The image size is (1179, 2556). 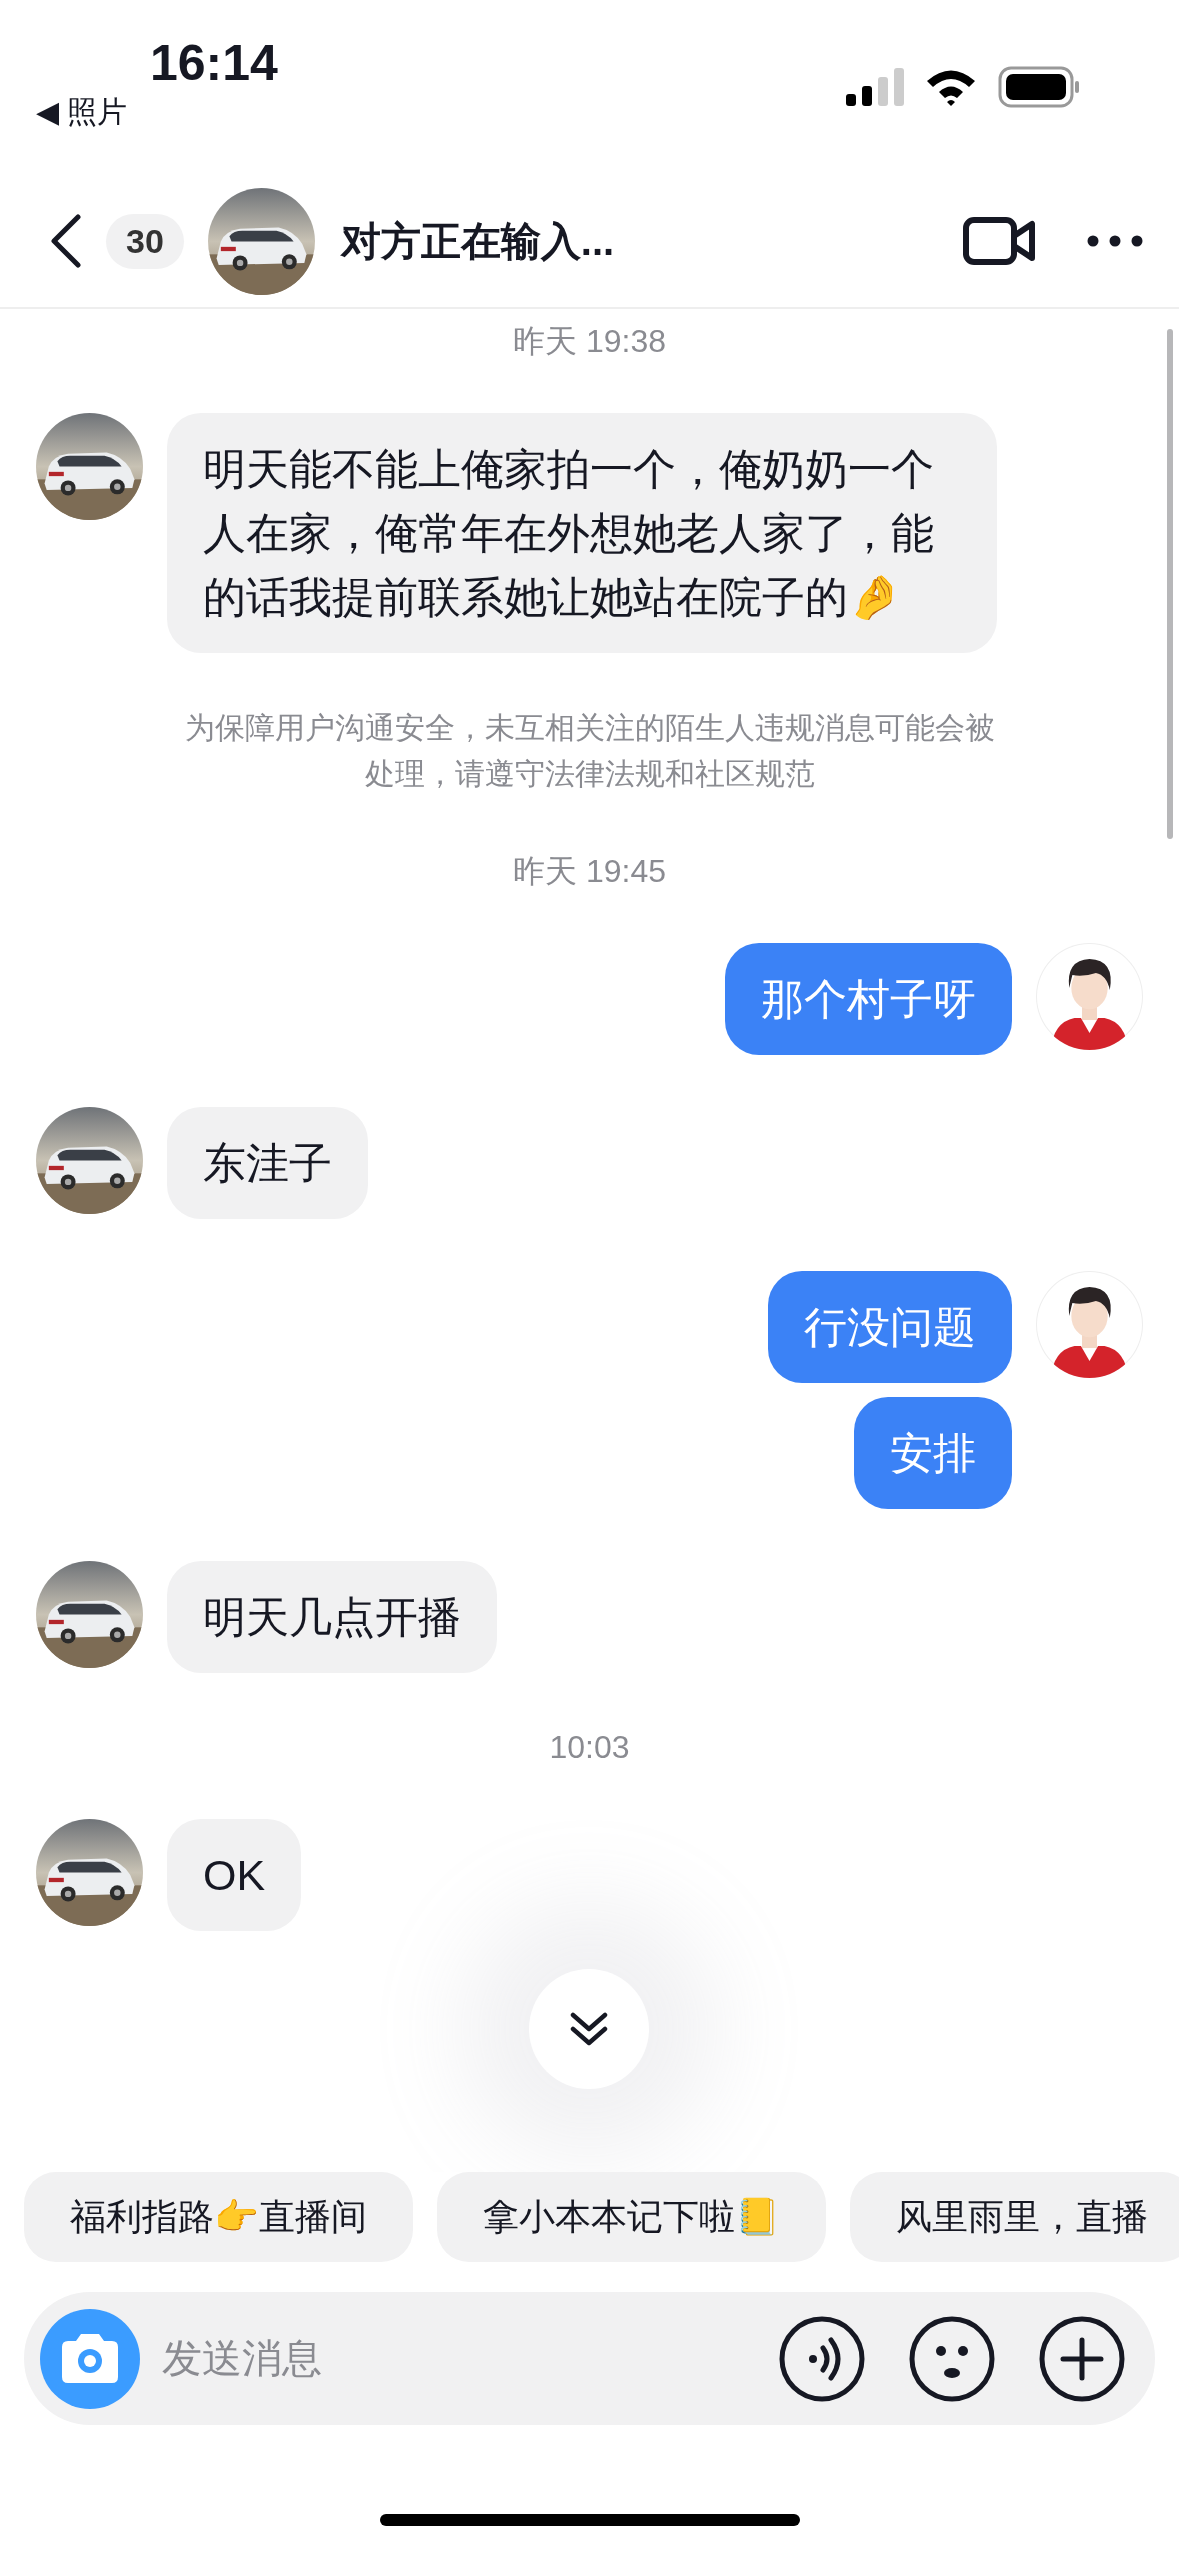 I want to click on more-icon, so click(x=1115, y=241).